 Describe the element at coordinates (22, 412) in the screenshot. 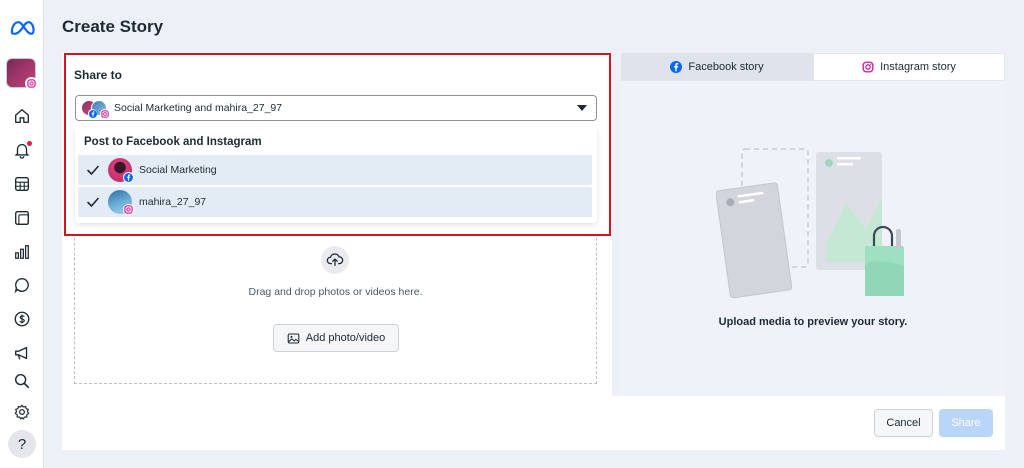

I see `gear-icon` at that location.